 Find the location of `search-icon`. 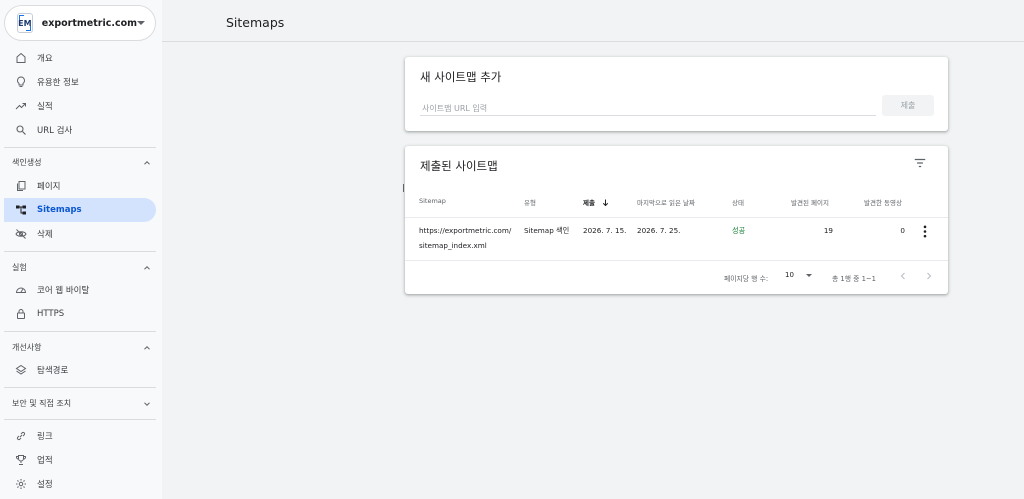

search-icon is located at coordinates (21, 130).